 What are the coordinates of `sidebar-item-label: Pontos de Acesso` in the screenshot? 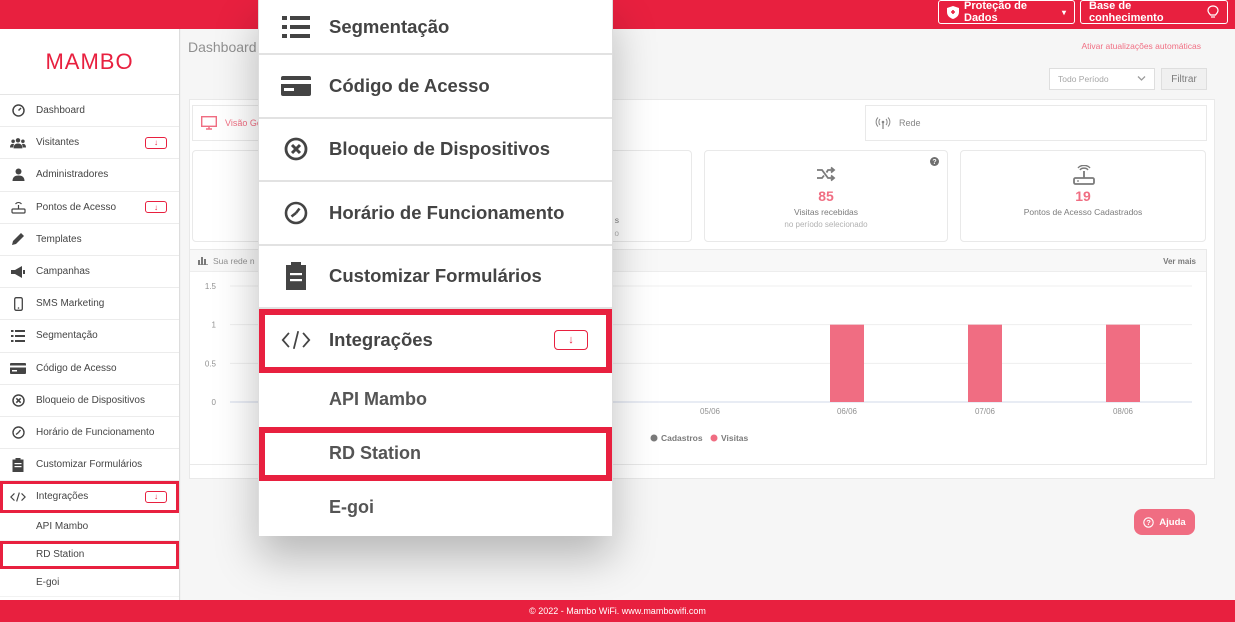 It's located at (76, 207).